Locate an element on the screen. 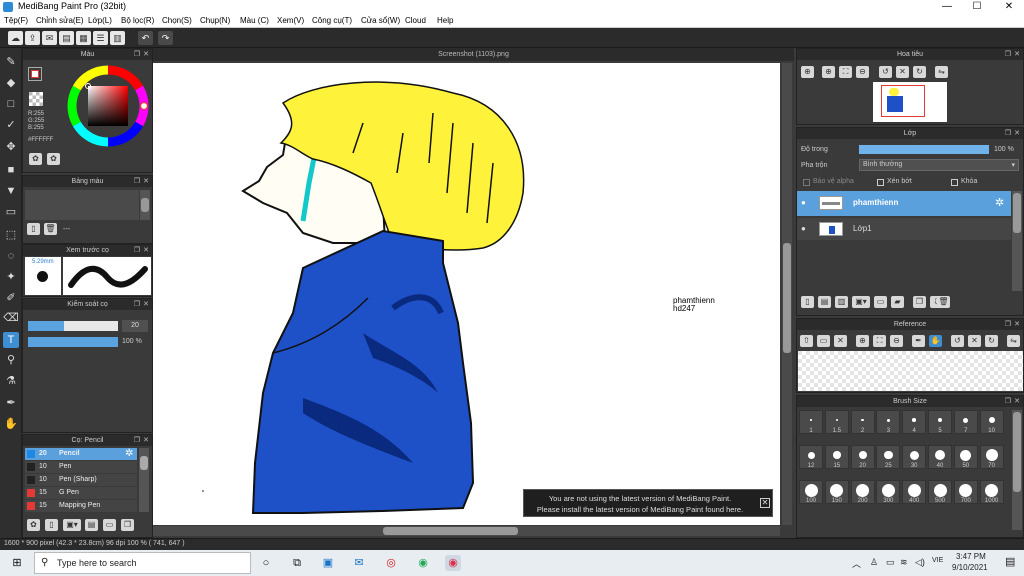 This screenshot has width=1024, height=576. reset-icon: ✕ is located at coordinates (974, 341).